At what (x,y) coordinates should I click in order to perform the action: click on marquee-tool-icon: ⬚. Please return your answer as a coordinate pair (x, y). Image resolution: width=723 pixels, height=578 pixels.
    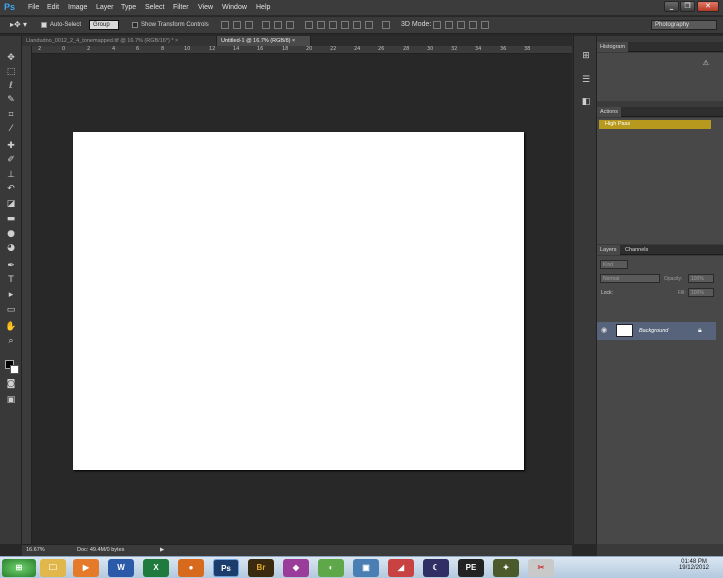
    Looking at the image, I should click on (11, 72).